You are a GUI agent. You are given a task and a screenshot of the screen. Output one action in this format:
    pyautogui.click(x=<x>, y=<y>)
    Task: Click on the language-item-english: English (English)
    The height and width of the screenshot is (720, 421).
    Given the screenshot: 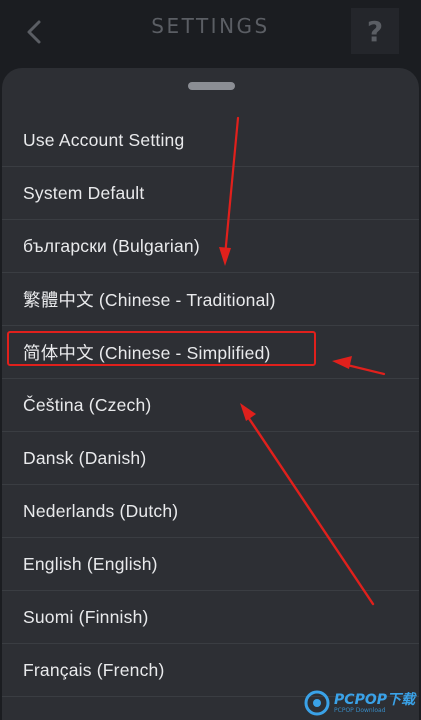 What is the action you would take?
    pyautogui.click(x=210, y=564)
    